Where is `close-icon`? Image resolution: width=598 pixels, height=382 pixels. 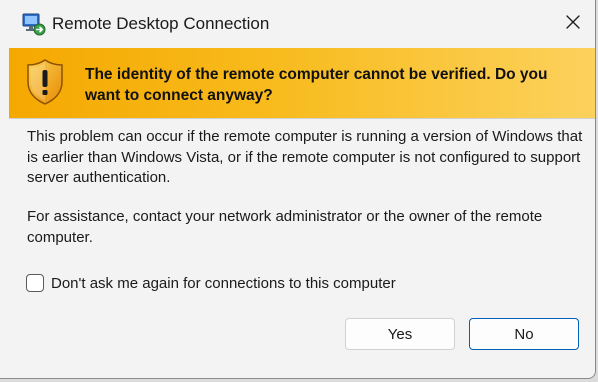
close-icon is located at coordinates (573, 24).